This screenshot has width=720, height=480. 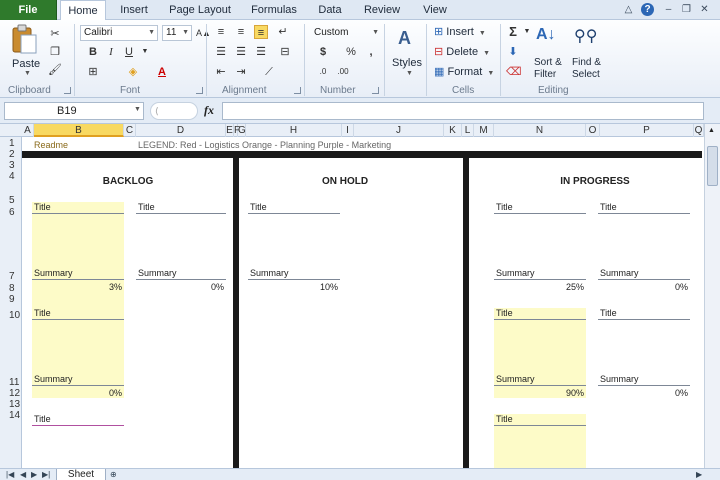 What do you see at coordinates (588, 53) in the screenshot?
I see `find-select-button: ⚲⚲ Find & Select` at bounding box center [588, 53].